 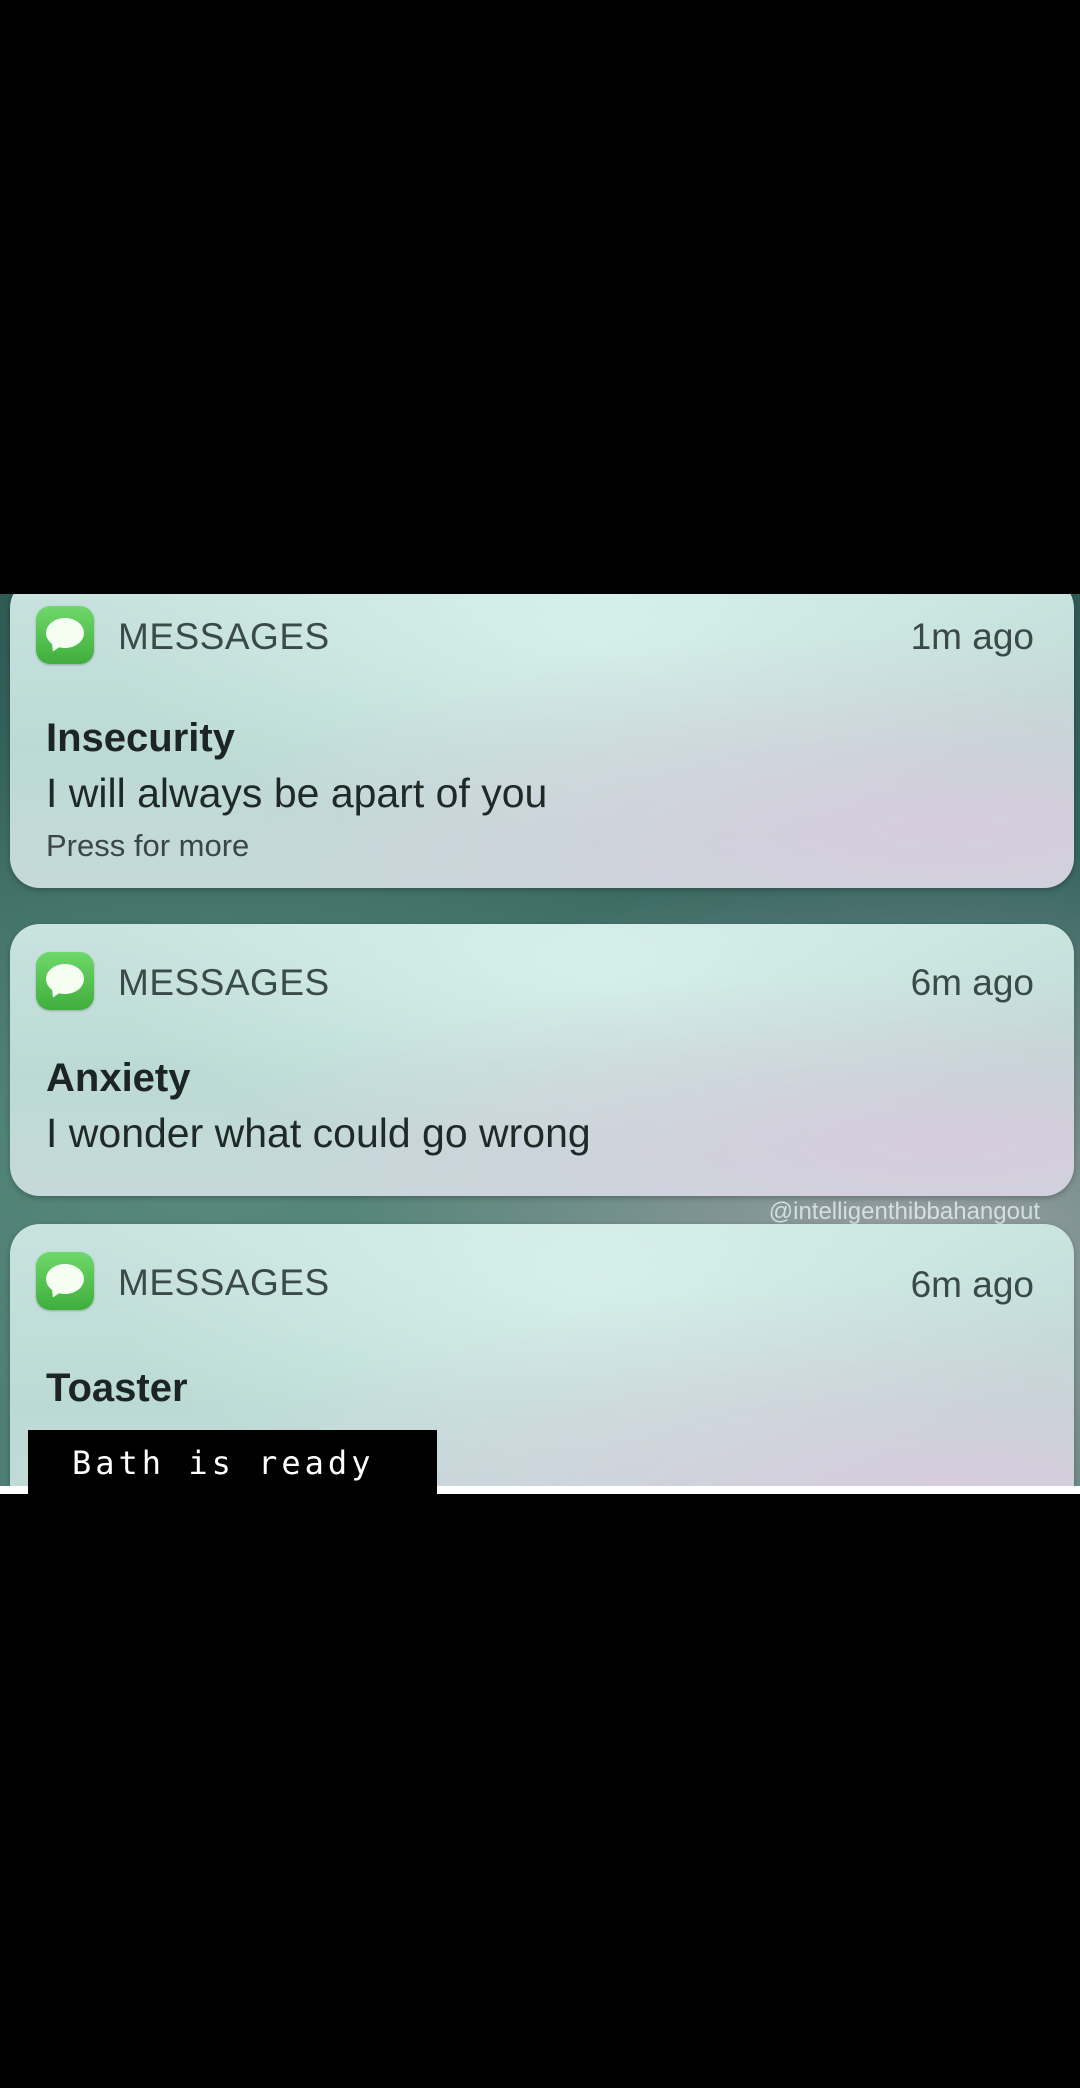 What do you see at coordinates (904, 1211) in the screenshot?
I see `watermark: @intelligenthibbahangout` at bounding box center [904, 1211].